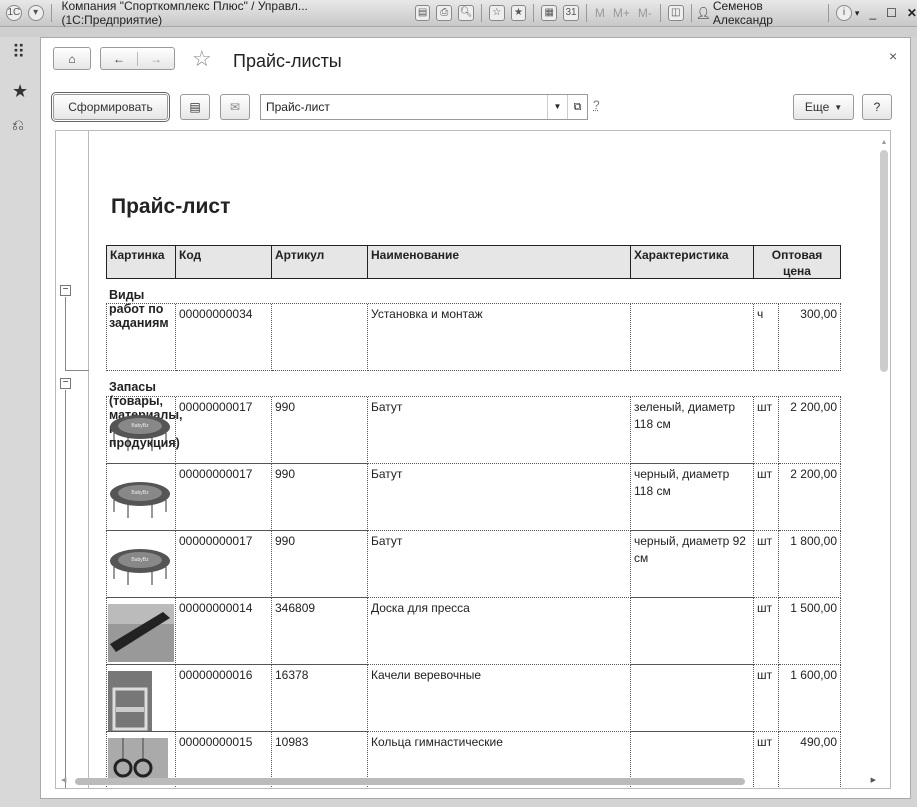 Image resolution: width=917 pixels, height=807 pixels. I want to click on cell-unit: ч, so click(766, 337).